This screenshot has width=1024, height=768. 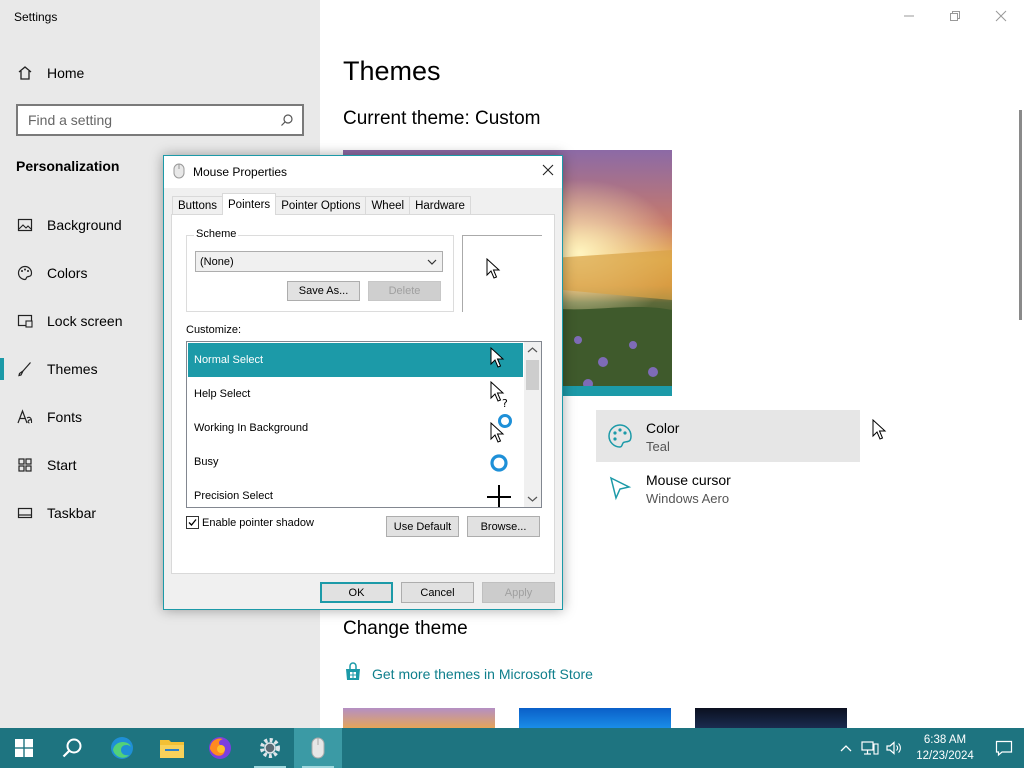 What do you see at coordinates (728, 492) in the screenshot?
I see `mouse-cursor-tile: Mouse cursor Windows Aero` at bounding box center [728, 492].